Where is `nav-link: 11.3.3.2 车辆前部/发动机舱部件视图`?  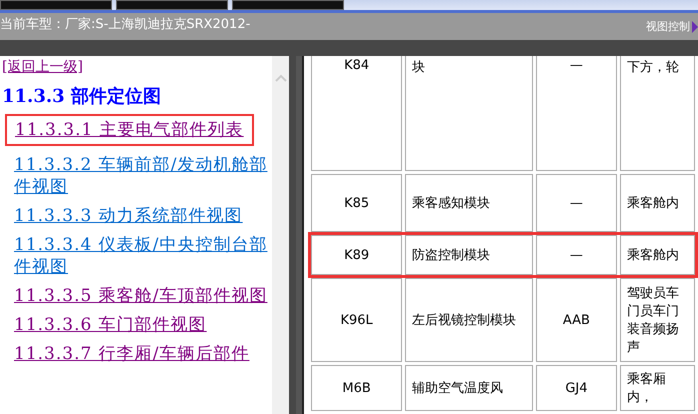 nav-link: 11.3.3.2 车辆前部/发动机舱部件视图 is located at coordinates (136, 176).